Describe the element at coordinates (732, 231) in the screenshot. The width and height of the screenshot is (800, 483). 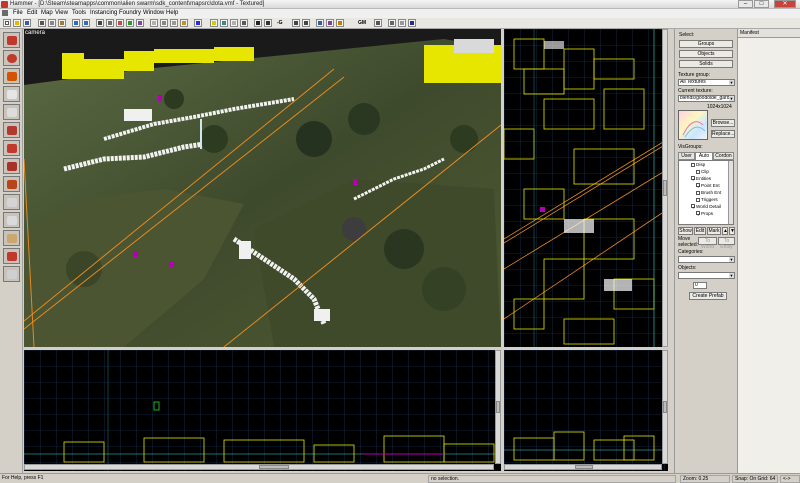
I see `move-down-icon: ▼` at that location.